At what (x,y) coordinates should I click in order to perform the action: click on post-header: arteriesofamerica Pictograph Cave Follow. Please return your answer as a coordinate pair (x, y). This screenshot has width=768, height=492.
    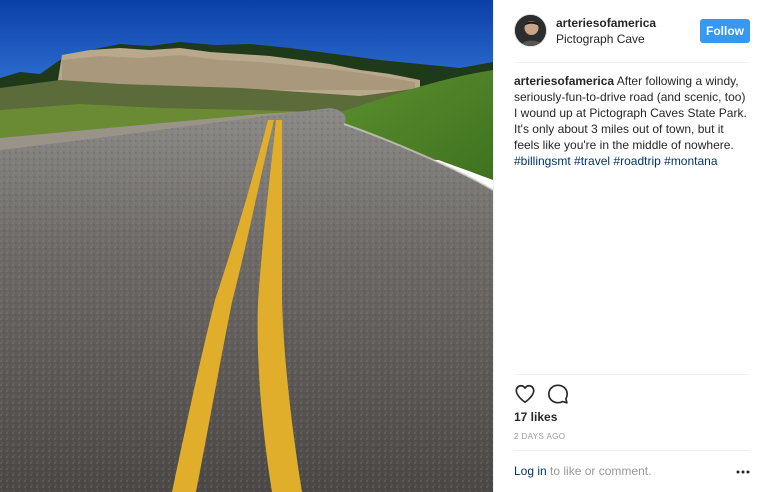
    Looking at the image, I should click on (632, 32).